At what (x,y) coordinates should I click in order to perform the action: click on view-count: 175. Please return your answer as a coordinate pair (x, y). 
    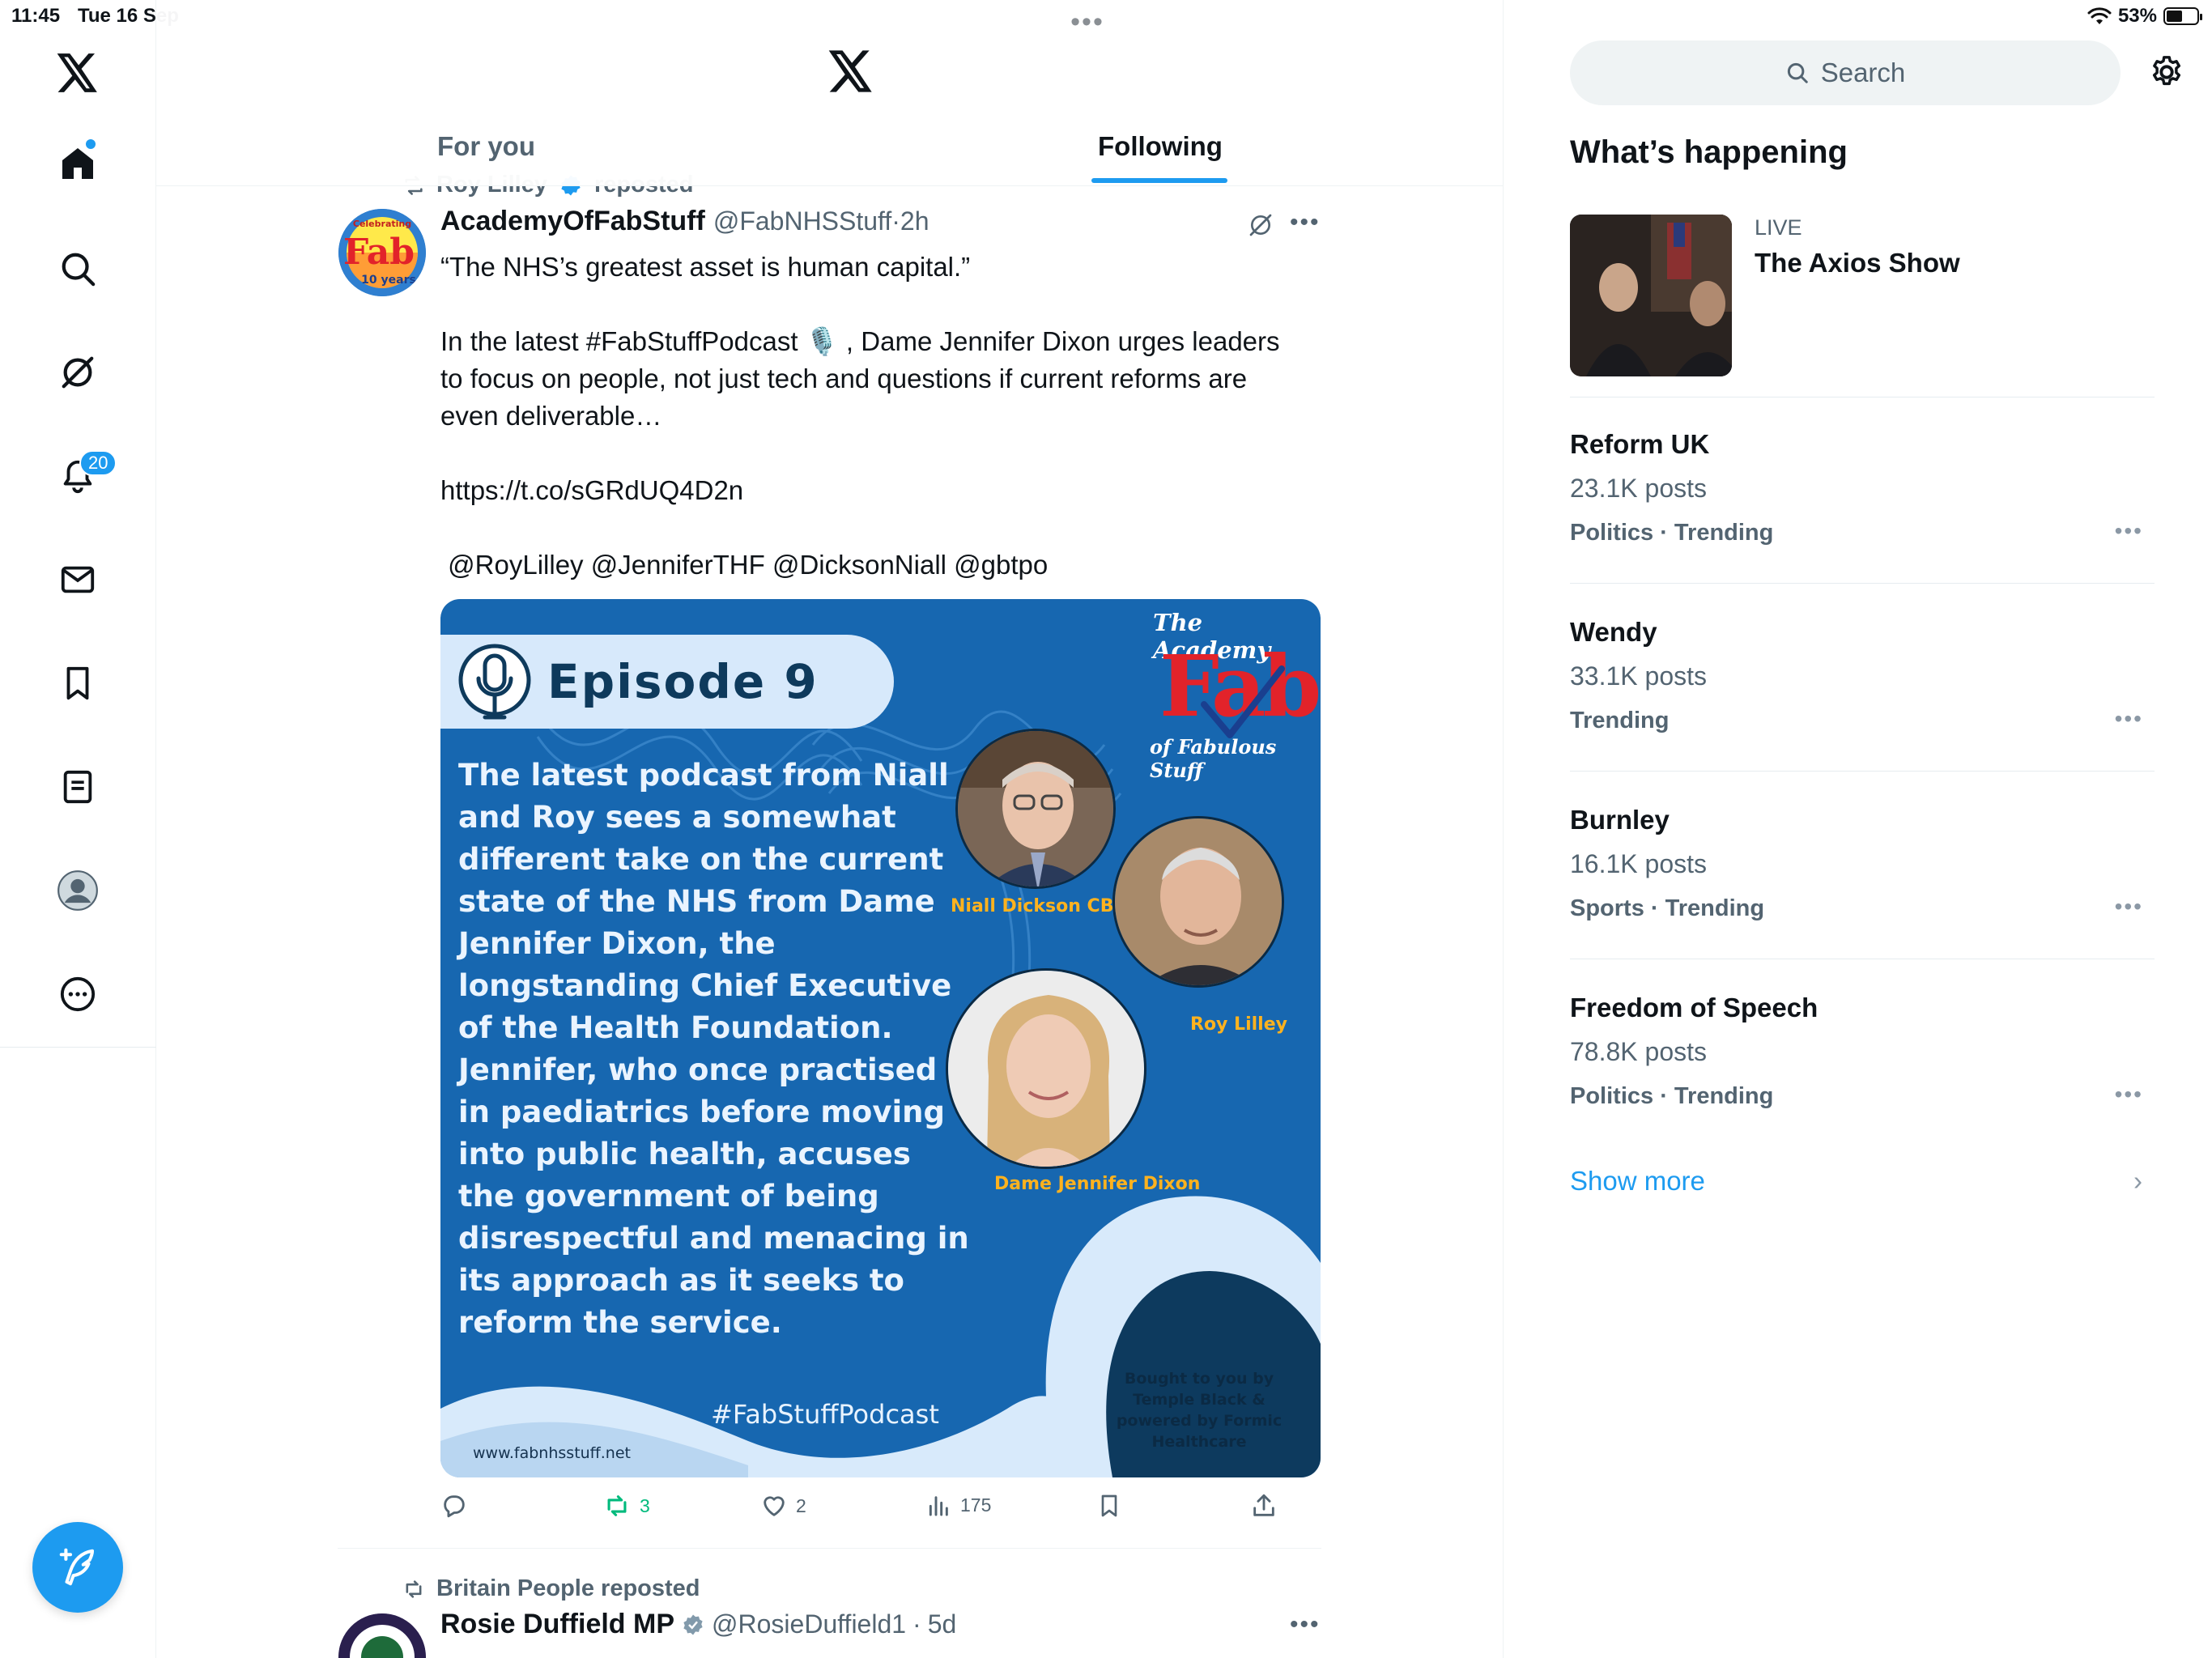
    Looking at the image, I should click on (976, 1505).